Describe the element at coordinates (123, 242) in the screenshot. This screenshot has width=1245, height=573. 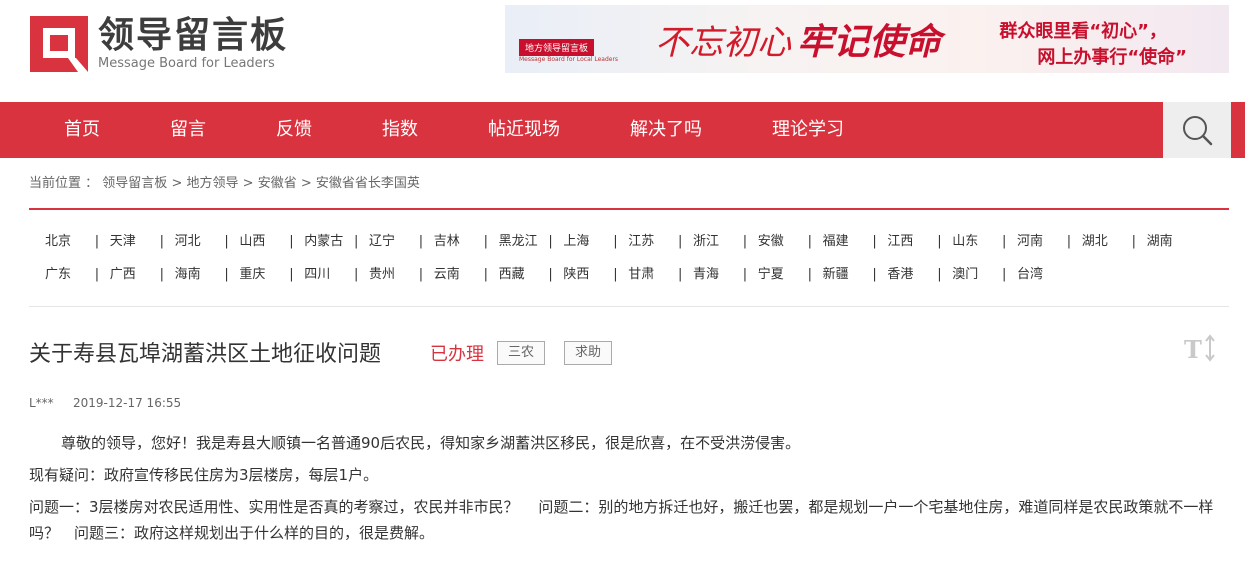
I see `region-link: 天津` at that location.